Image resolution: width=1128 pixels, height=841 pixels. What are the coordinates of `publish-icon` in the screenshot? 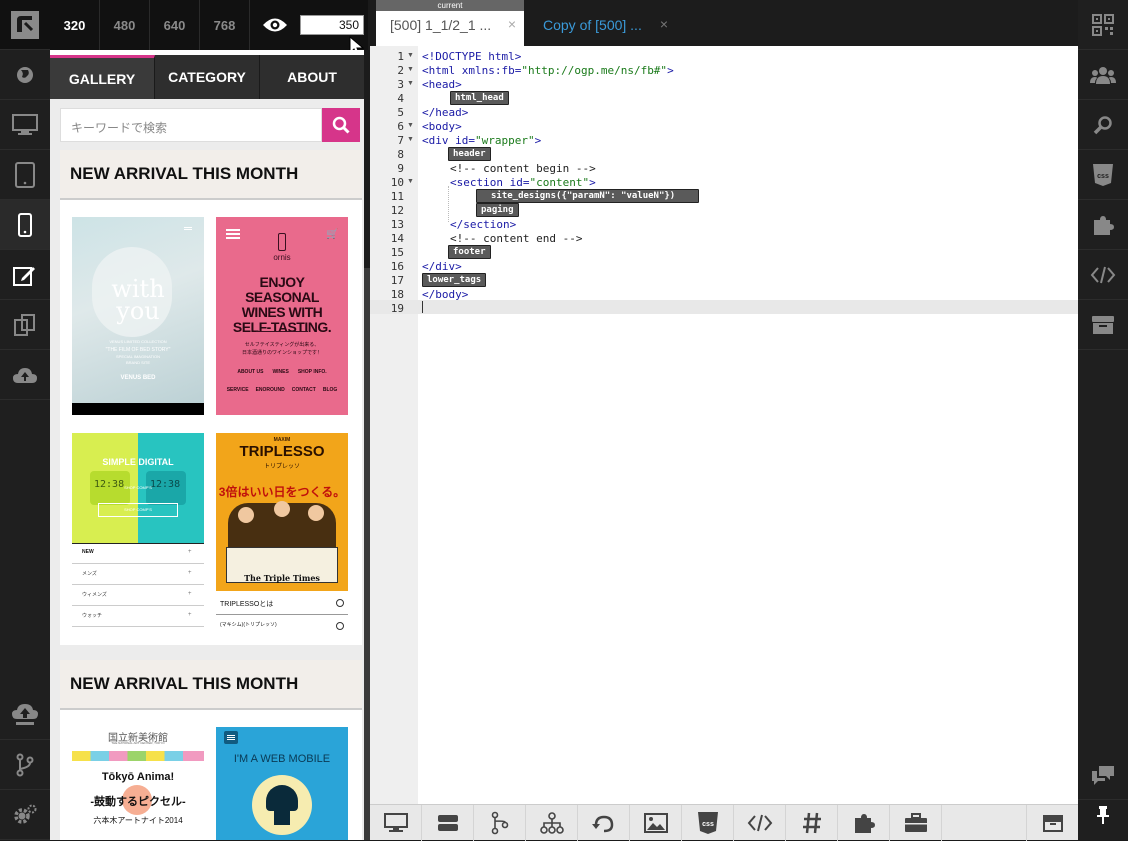 It's located at (25, 715).